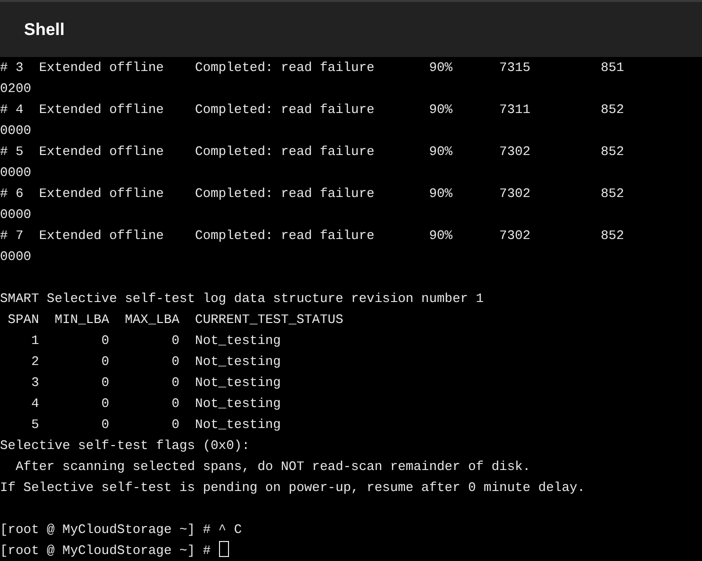 This screenshot has height=561, width=702. I want to click on terminal-line: SMART Selective self-test log data structure revision number 1, so click(242, 299).